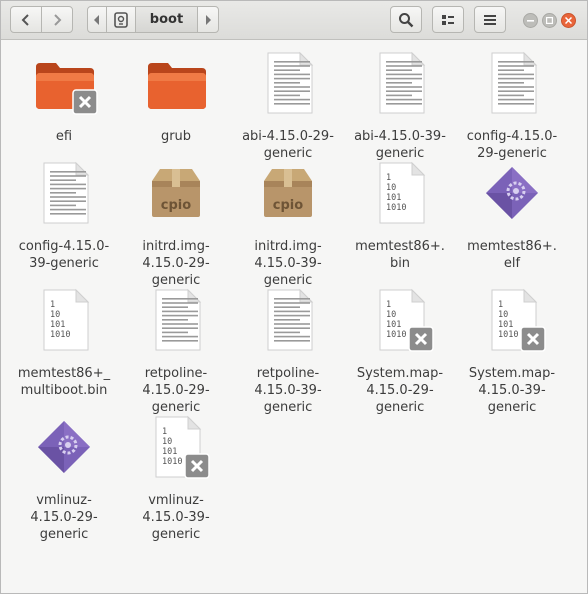 The image size is (588, 594). I want to click on file-item: retpoline- 4.15.0-29- generic, so click(176, 351).